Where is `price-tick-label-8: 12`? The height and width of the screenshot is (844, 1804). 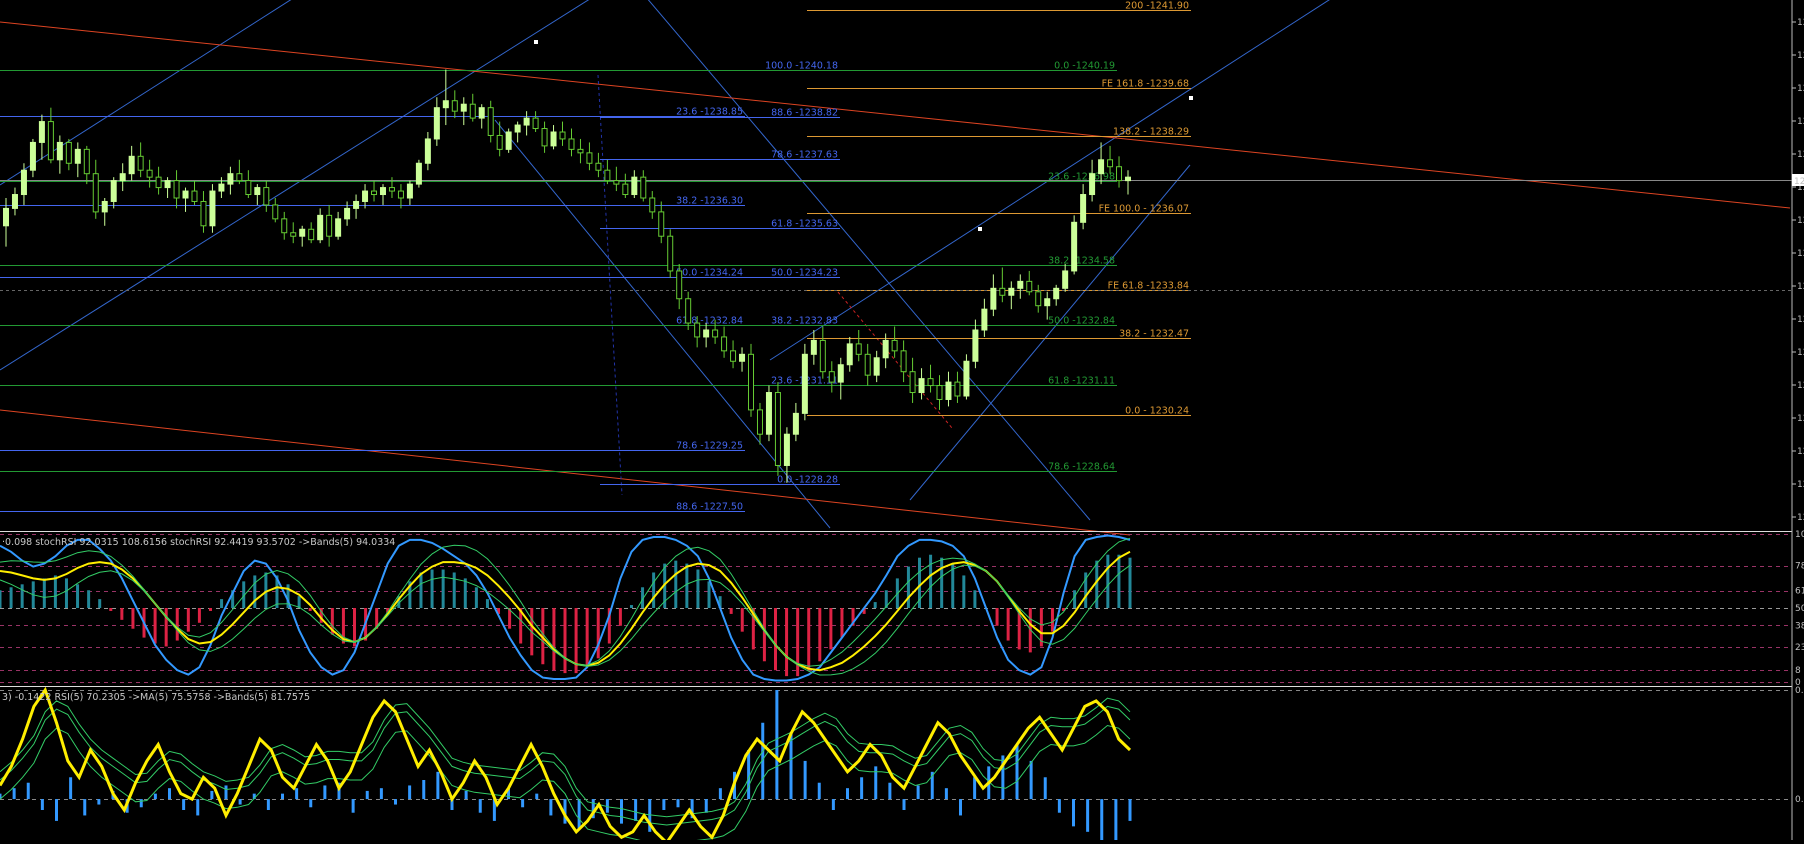
price-tick-label-8: 12 is located at coordinates (1800, 287).